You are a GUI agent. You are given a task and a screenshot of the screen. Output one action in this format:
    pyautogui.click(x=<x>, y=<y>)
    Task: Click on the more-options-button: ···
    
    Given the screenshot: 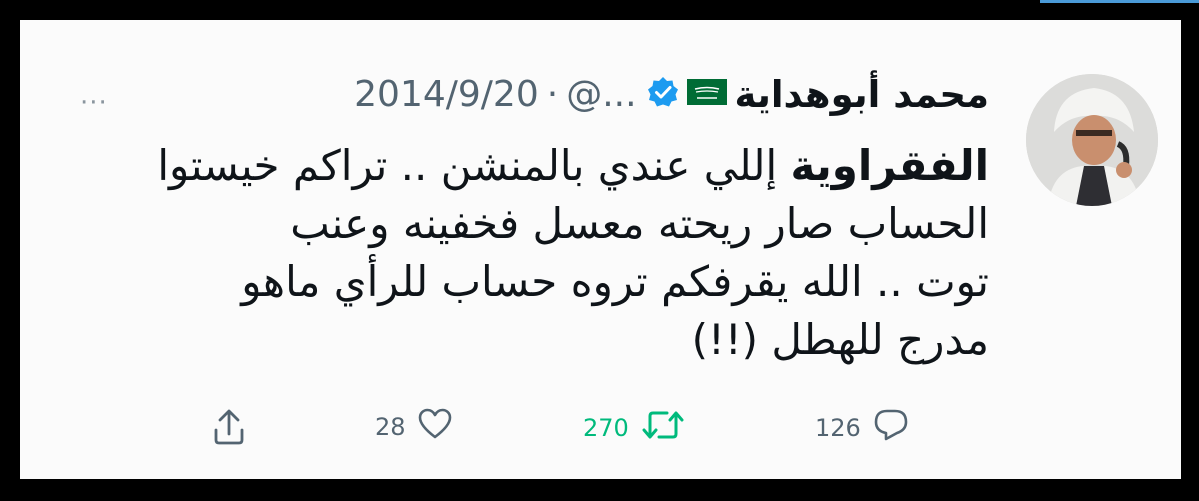 What is the action you would take?
    pyautogui.click(x=94, y=103)
    